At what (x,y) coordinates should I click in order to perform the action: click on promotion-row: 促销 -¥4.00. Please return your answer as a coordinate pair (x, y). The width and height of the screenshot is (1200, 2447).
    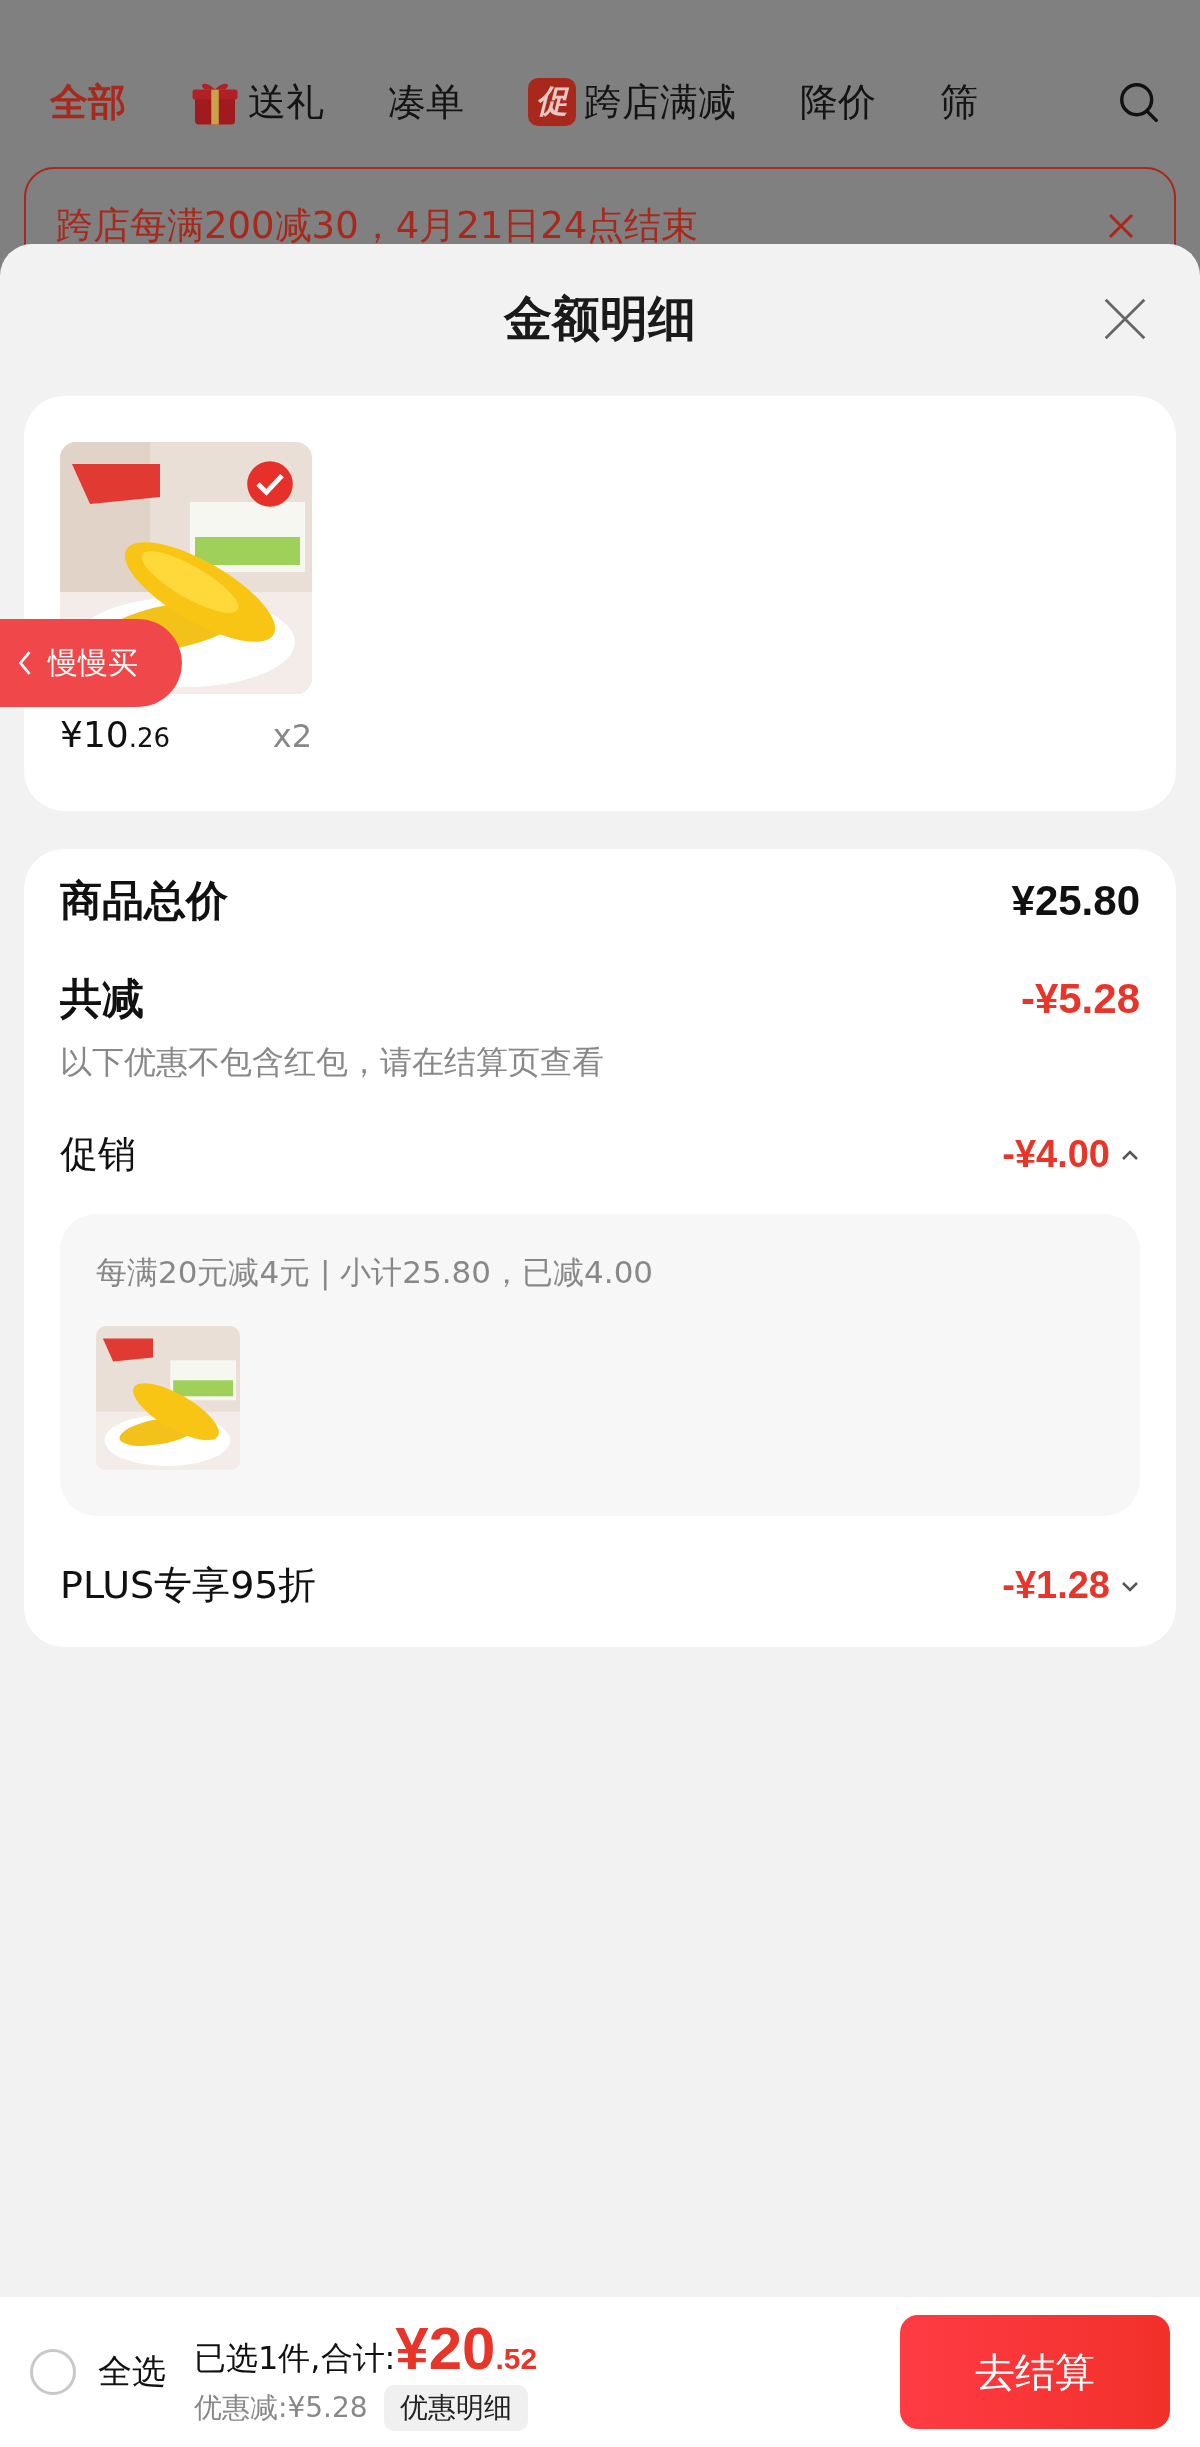
    Looking at the image, I should click on (600, 1154).